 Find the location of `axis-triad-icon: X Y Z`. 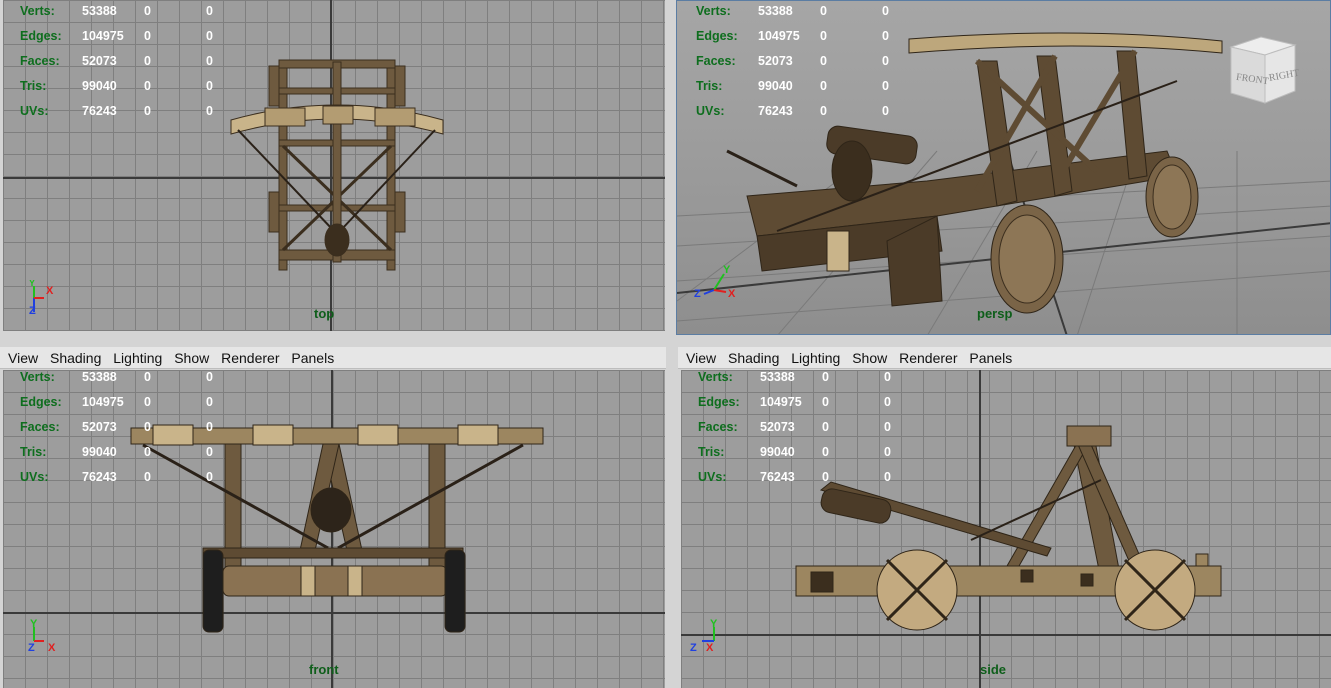

axis-triad-icon: X Y Z is located at coordinates (41, 298).